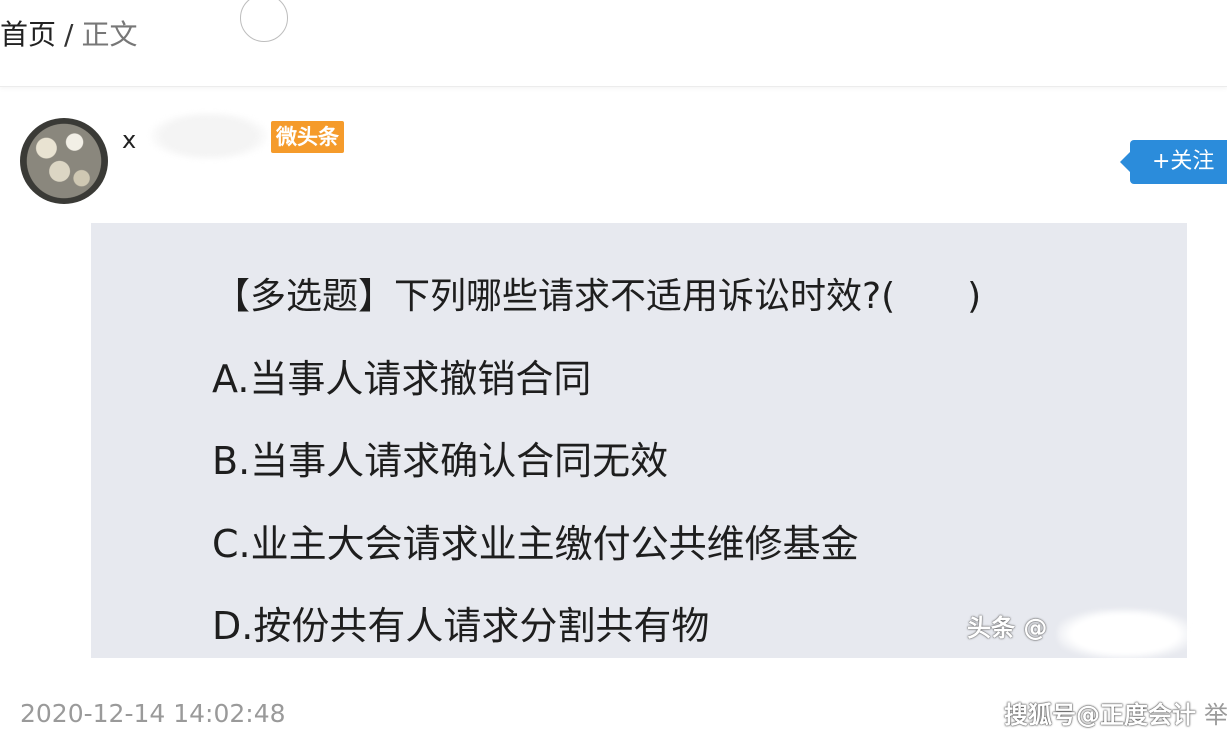  What do you see at coordinates (440, 461) in the screenshot?
I see `option-b: B.当事人请求确认合同无效` at bounding box center [440, 461].